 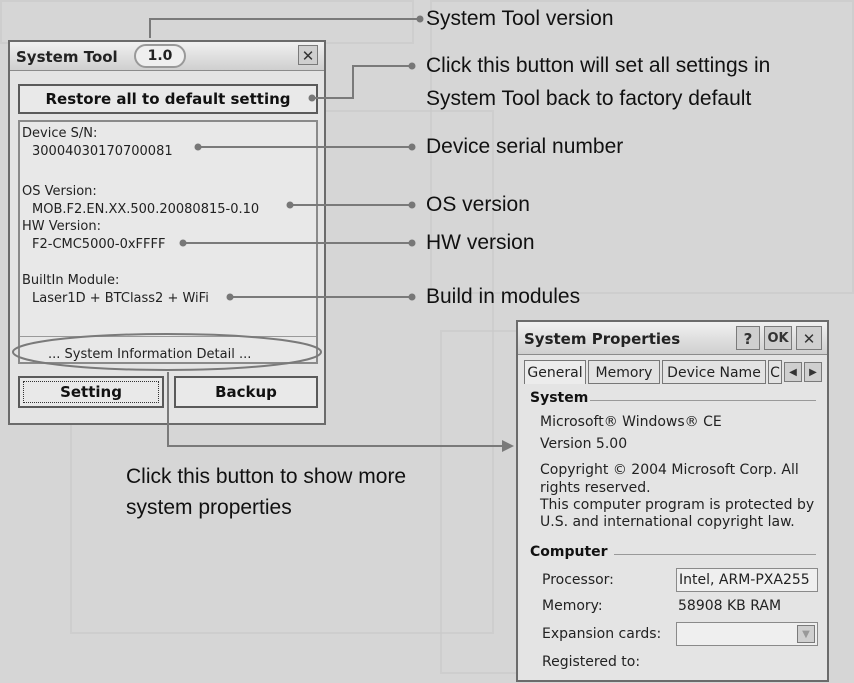 What do you see at coordinates (589, 98) in the screenshot?
I see `callout-restore-line2: System Tool back to factory default` at bounding box center [589, 98].